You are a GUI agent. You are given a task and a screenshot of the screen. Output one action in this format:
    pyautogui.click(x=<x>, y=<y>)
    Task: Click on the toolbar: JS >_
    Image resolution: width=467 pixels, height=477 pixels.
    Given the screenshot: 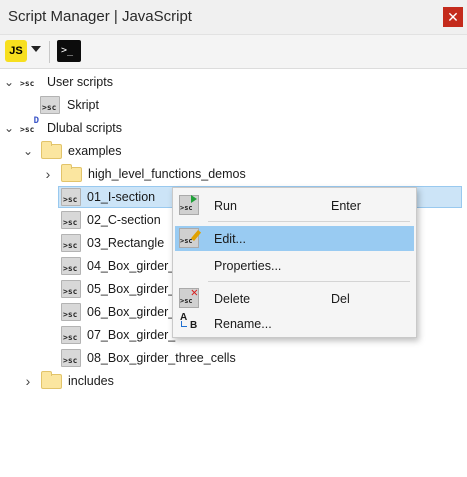 What is the action you would take?
    pyautogui.click(x=233, y=52)
    